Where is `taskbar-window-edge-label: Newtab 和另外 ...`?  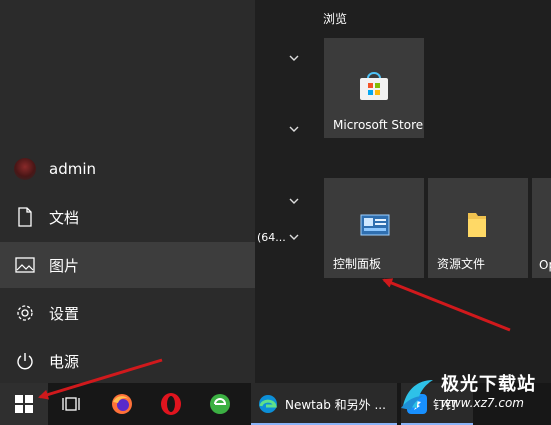
taskbar-window-edge-label: Newtab 和另外 ... is located at coordinates (335, 404).